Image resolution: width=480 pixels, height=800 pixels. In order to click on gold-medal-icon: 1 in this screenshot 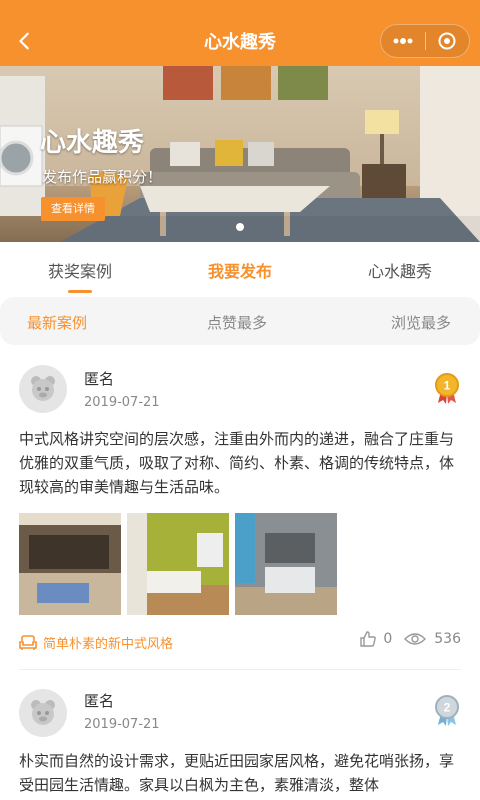, I will do `click(447, 388)`.